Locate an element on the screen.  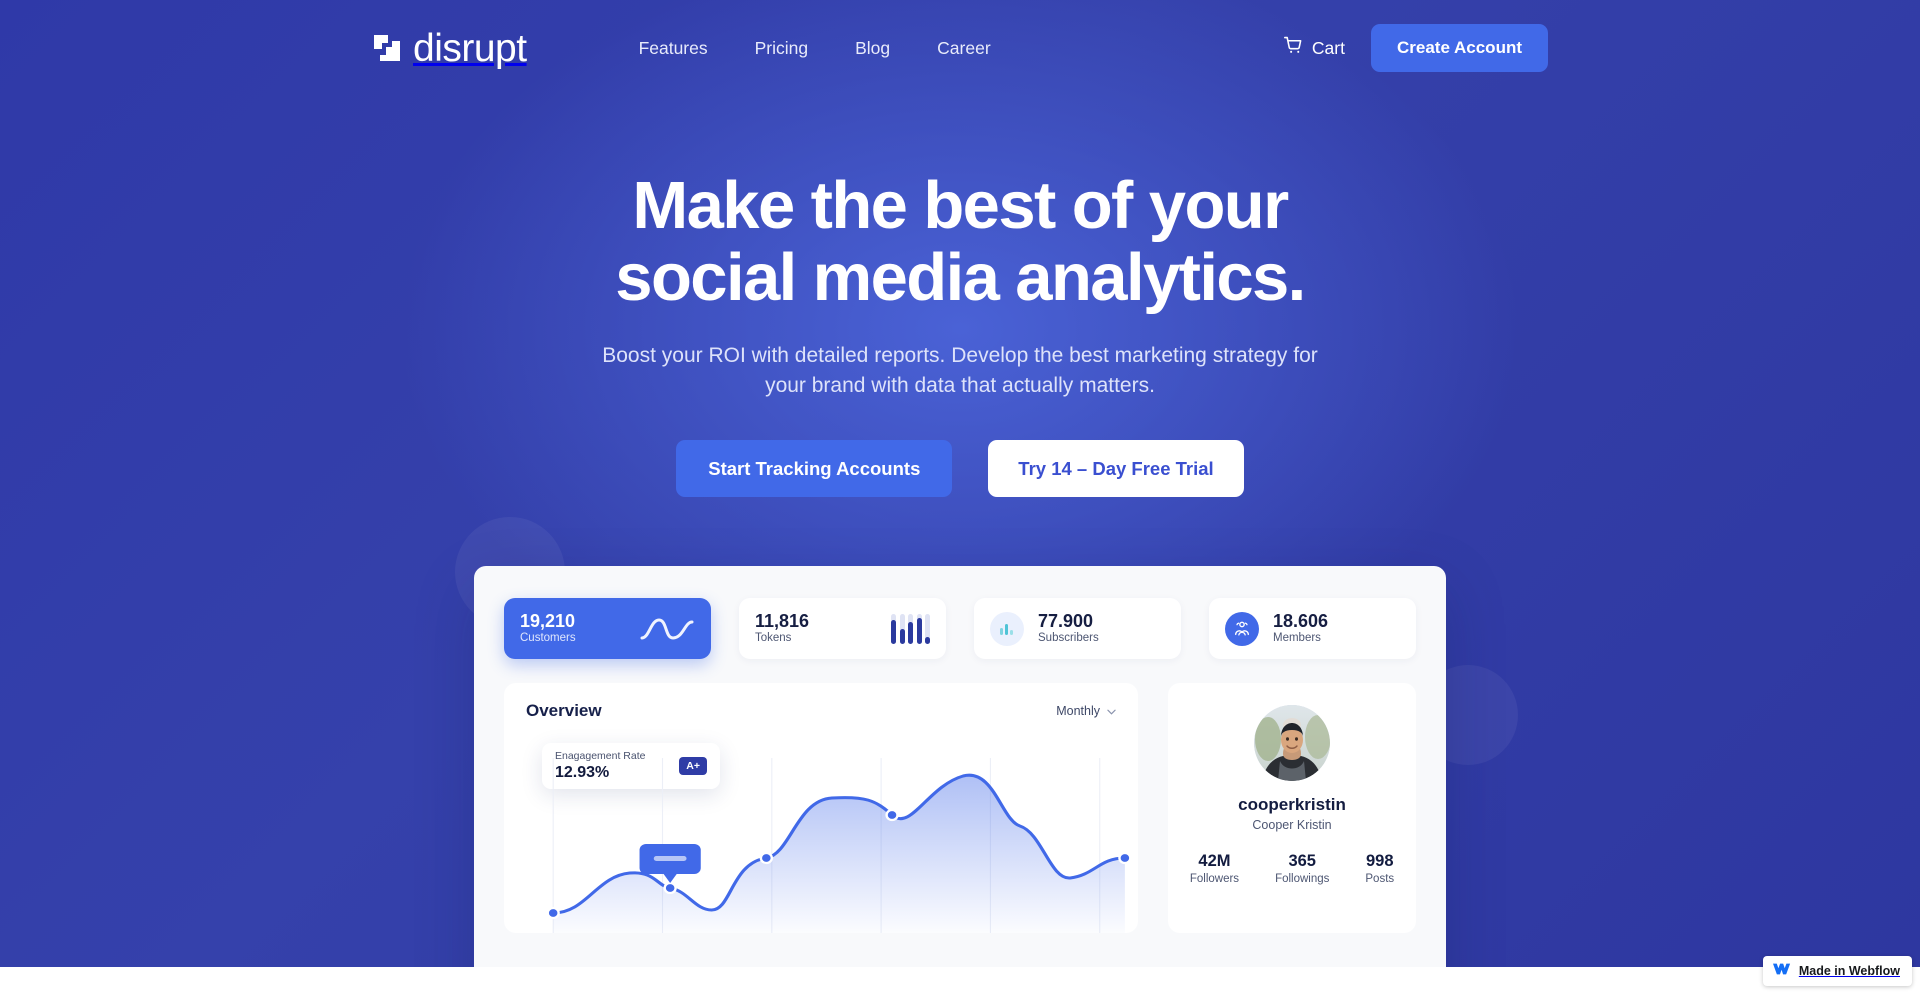
stat-value: 365 is located at coordinates (1302, 861).